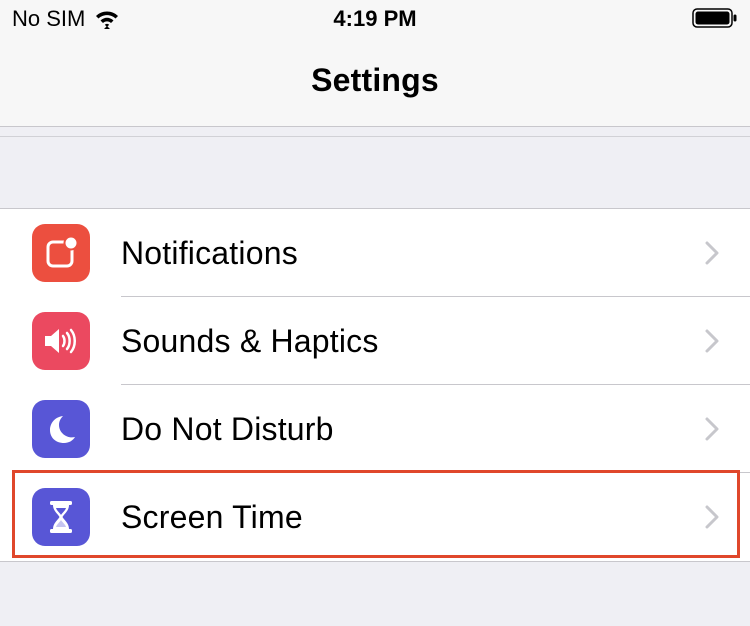  Describe the element at coordinates (61, 253) in the screenshot. I see `notifications-icon` at that location.